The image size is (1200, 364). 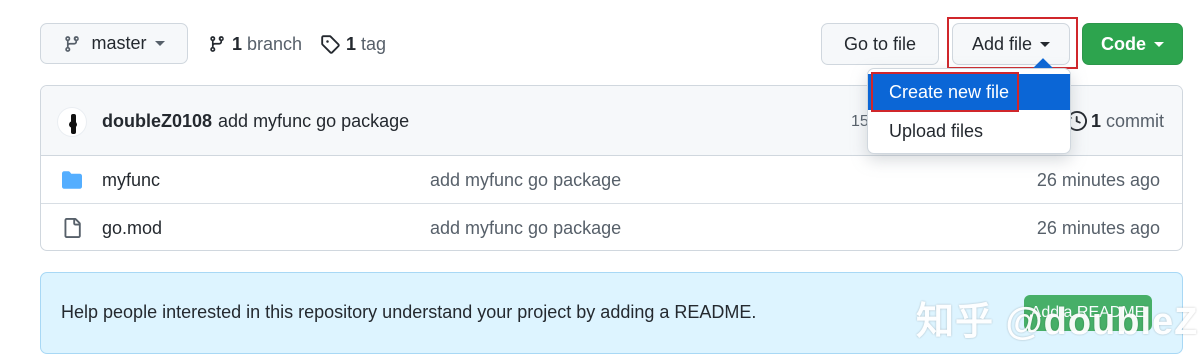 What do you see at coordinates (936, 130) in the screenshot?
I see `menu-item-label: Upload files` at bounding box center [936, 130].